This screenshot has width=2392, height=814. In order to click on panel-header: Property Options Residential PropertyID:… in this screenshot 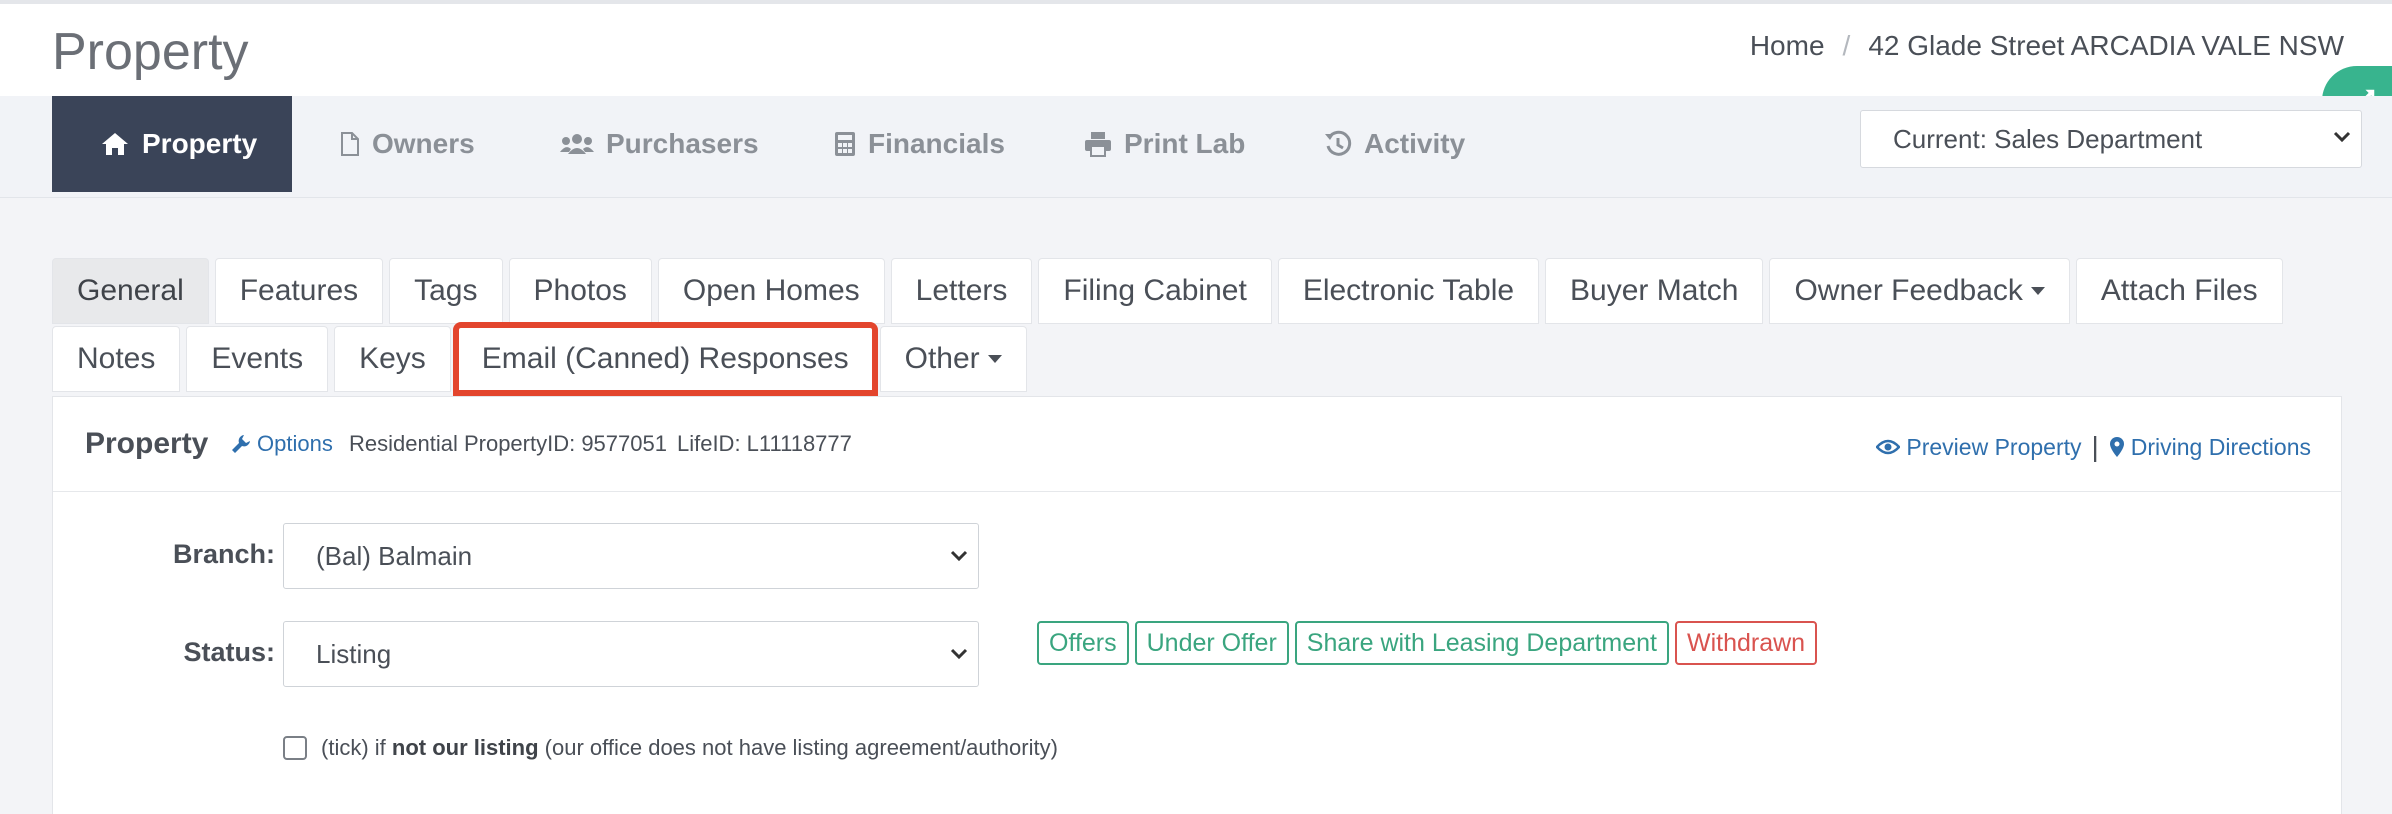, I will do `click(1197, 444)`.